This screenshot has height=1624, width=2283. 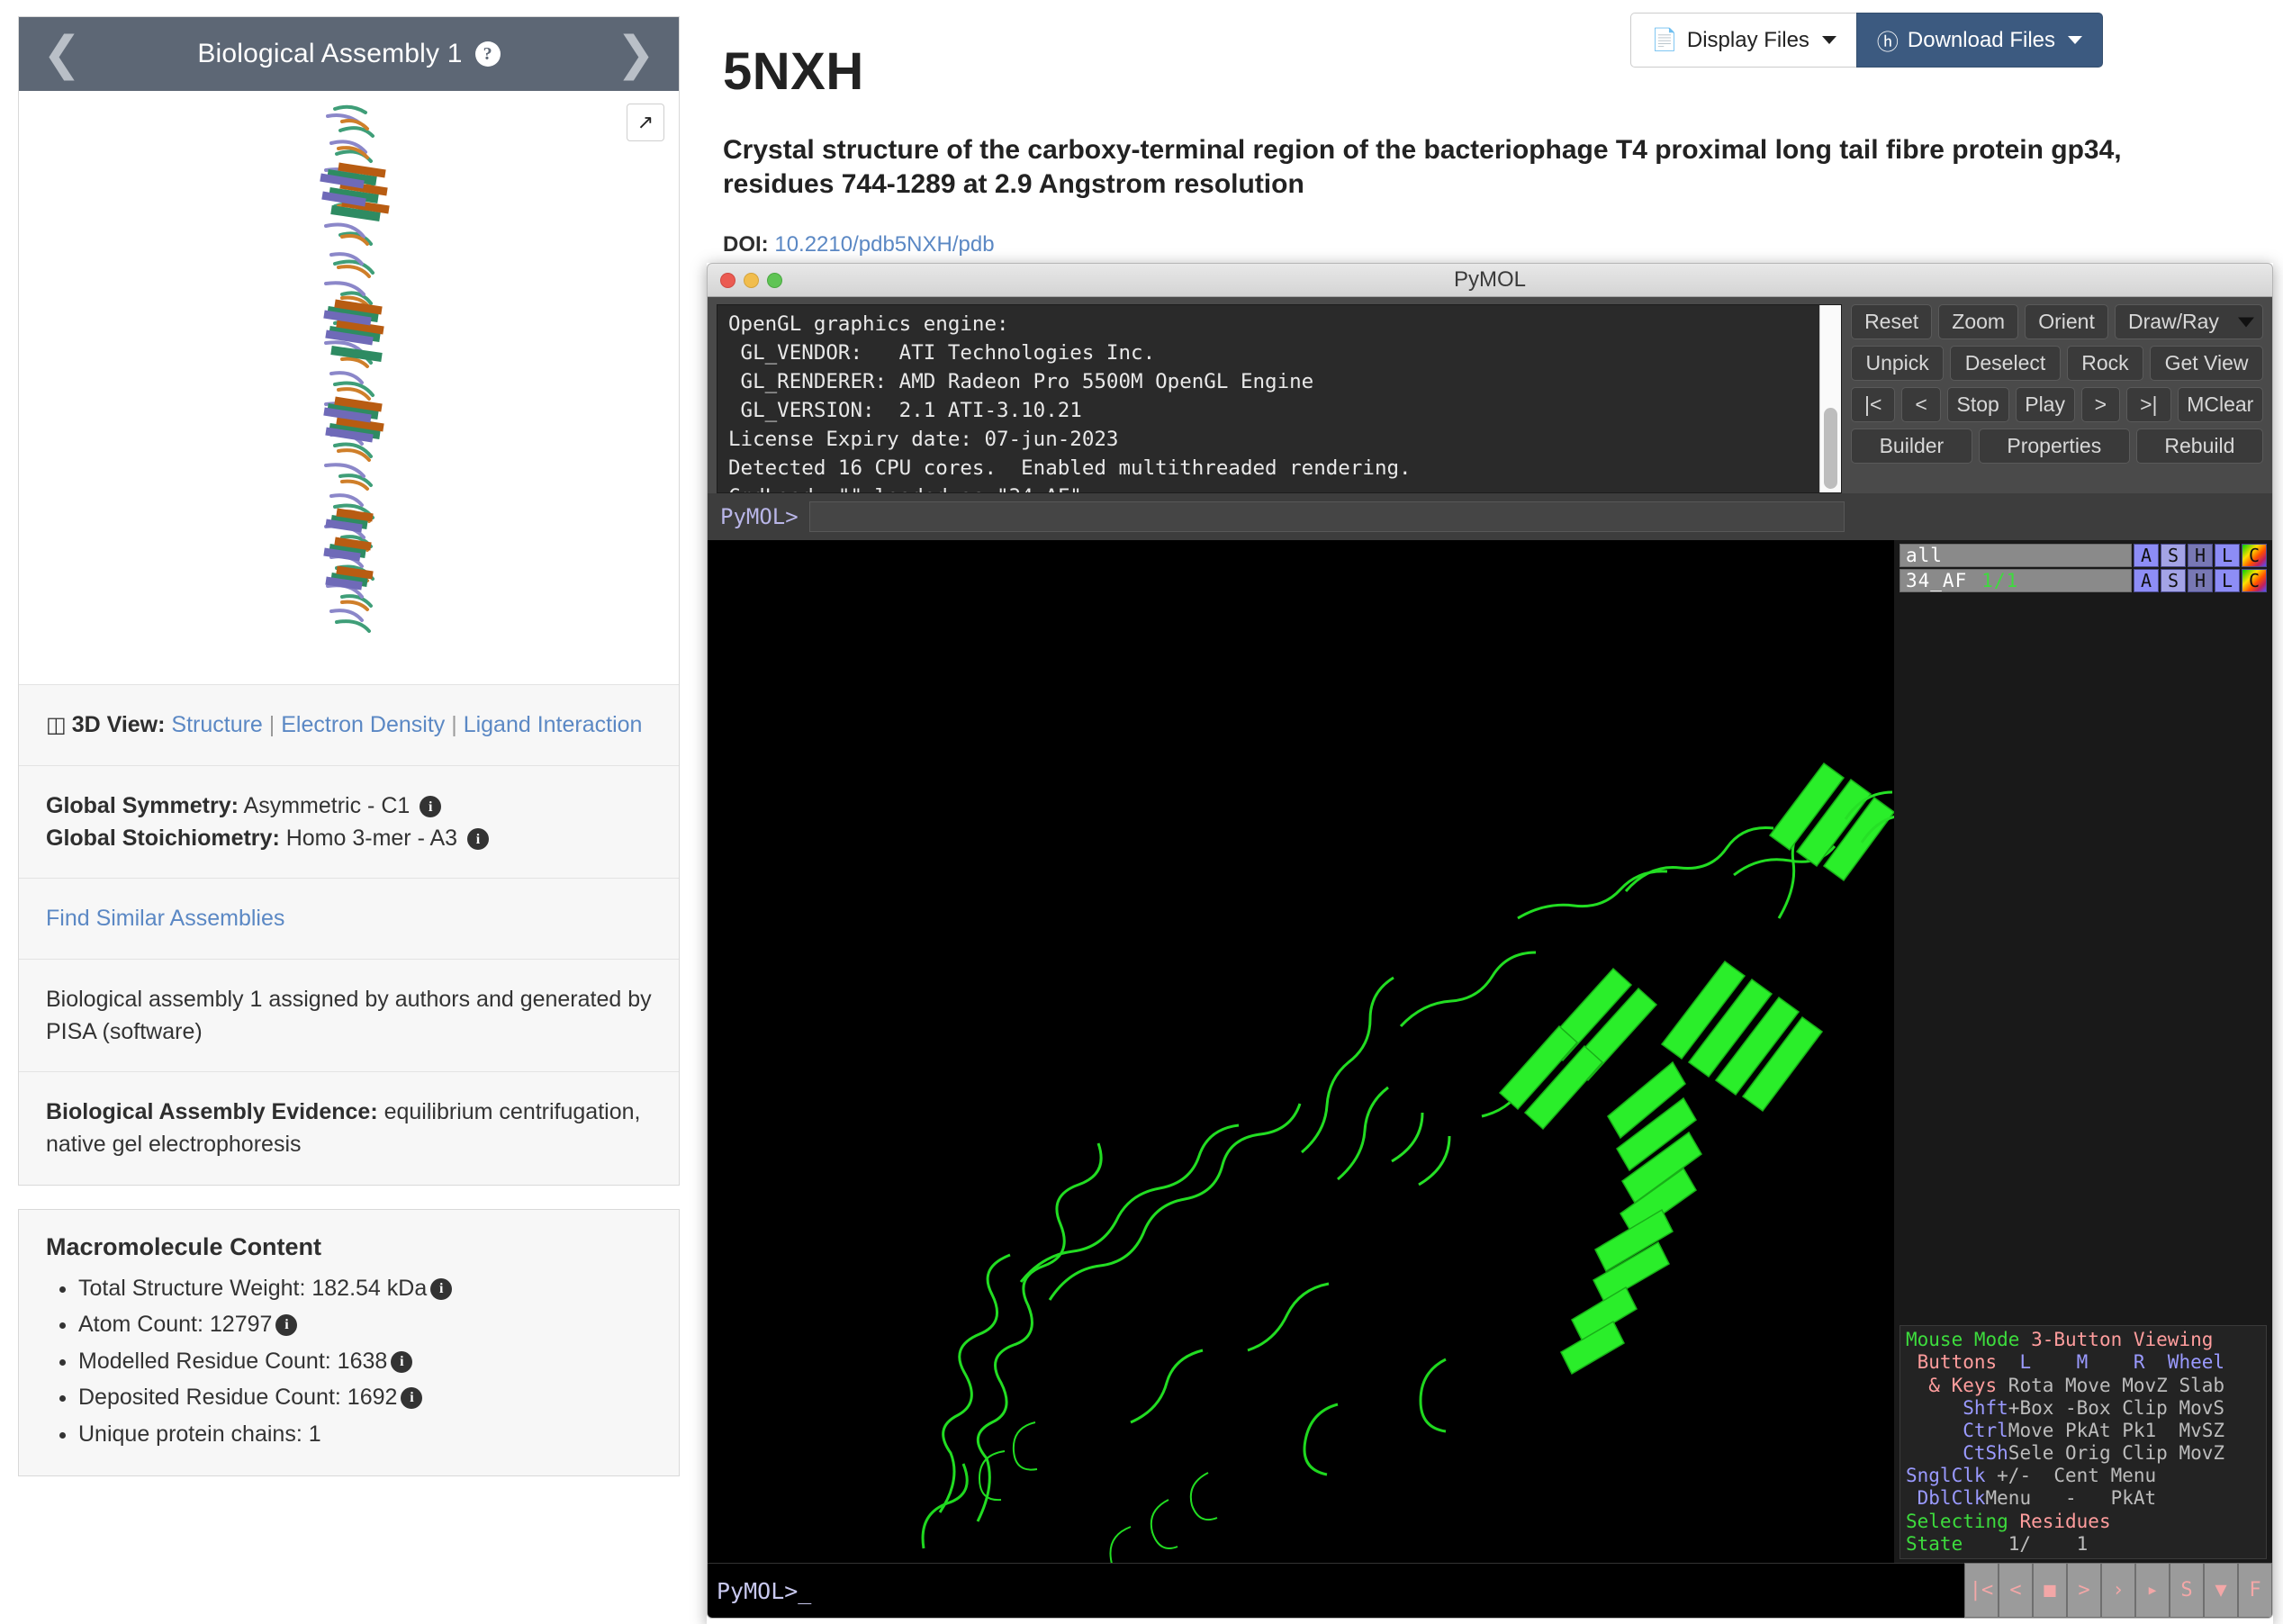 What do you see at coordinates (327, 805) in the screenshot?
I see `global-symmetry-value: Asymmetric - C1` at bounding box center [327, 805].